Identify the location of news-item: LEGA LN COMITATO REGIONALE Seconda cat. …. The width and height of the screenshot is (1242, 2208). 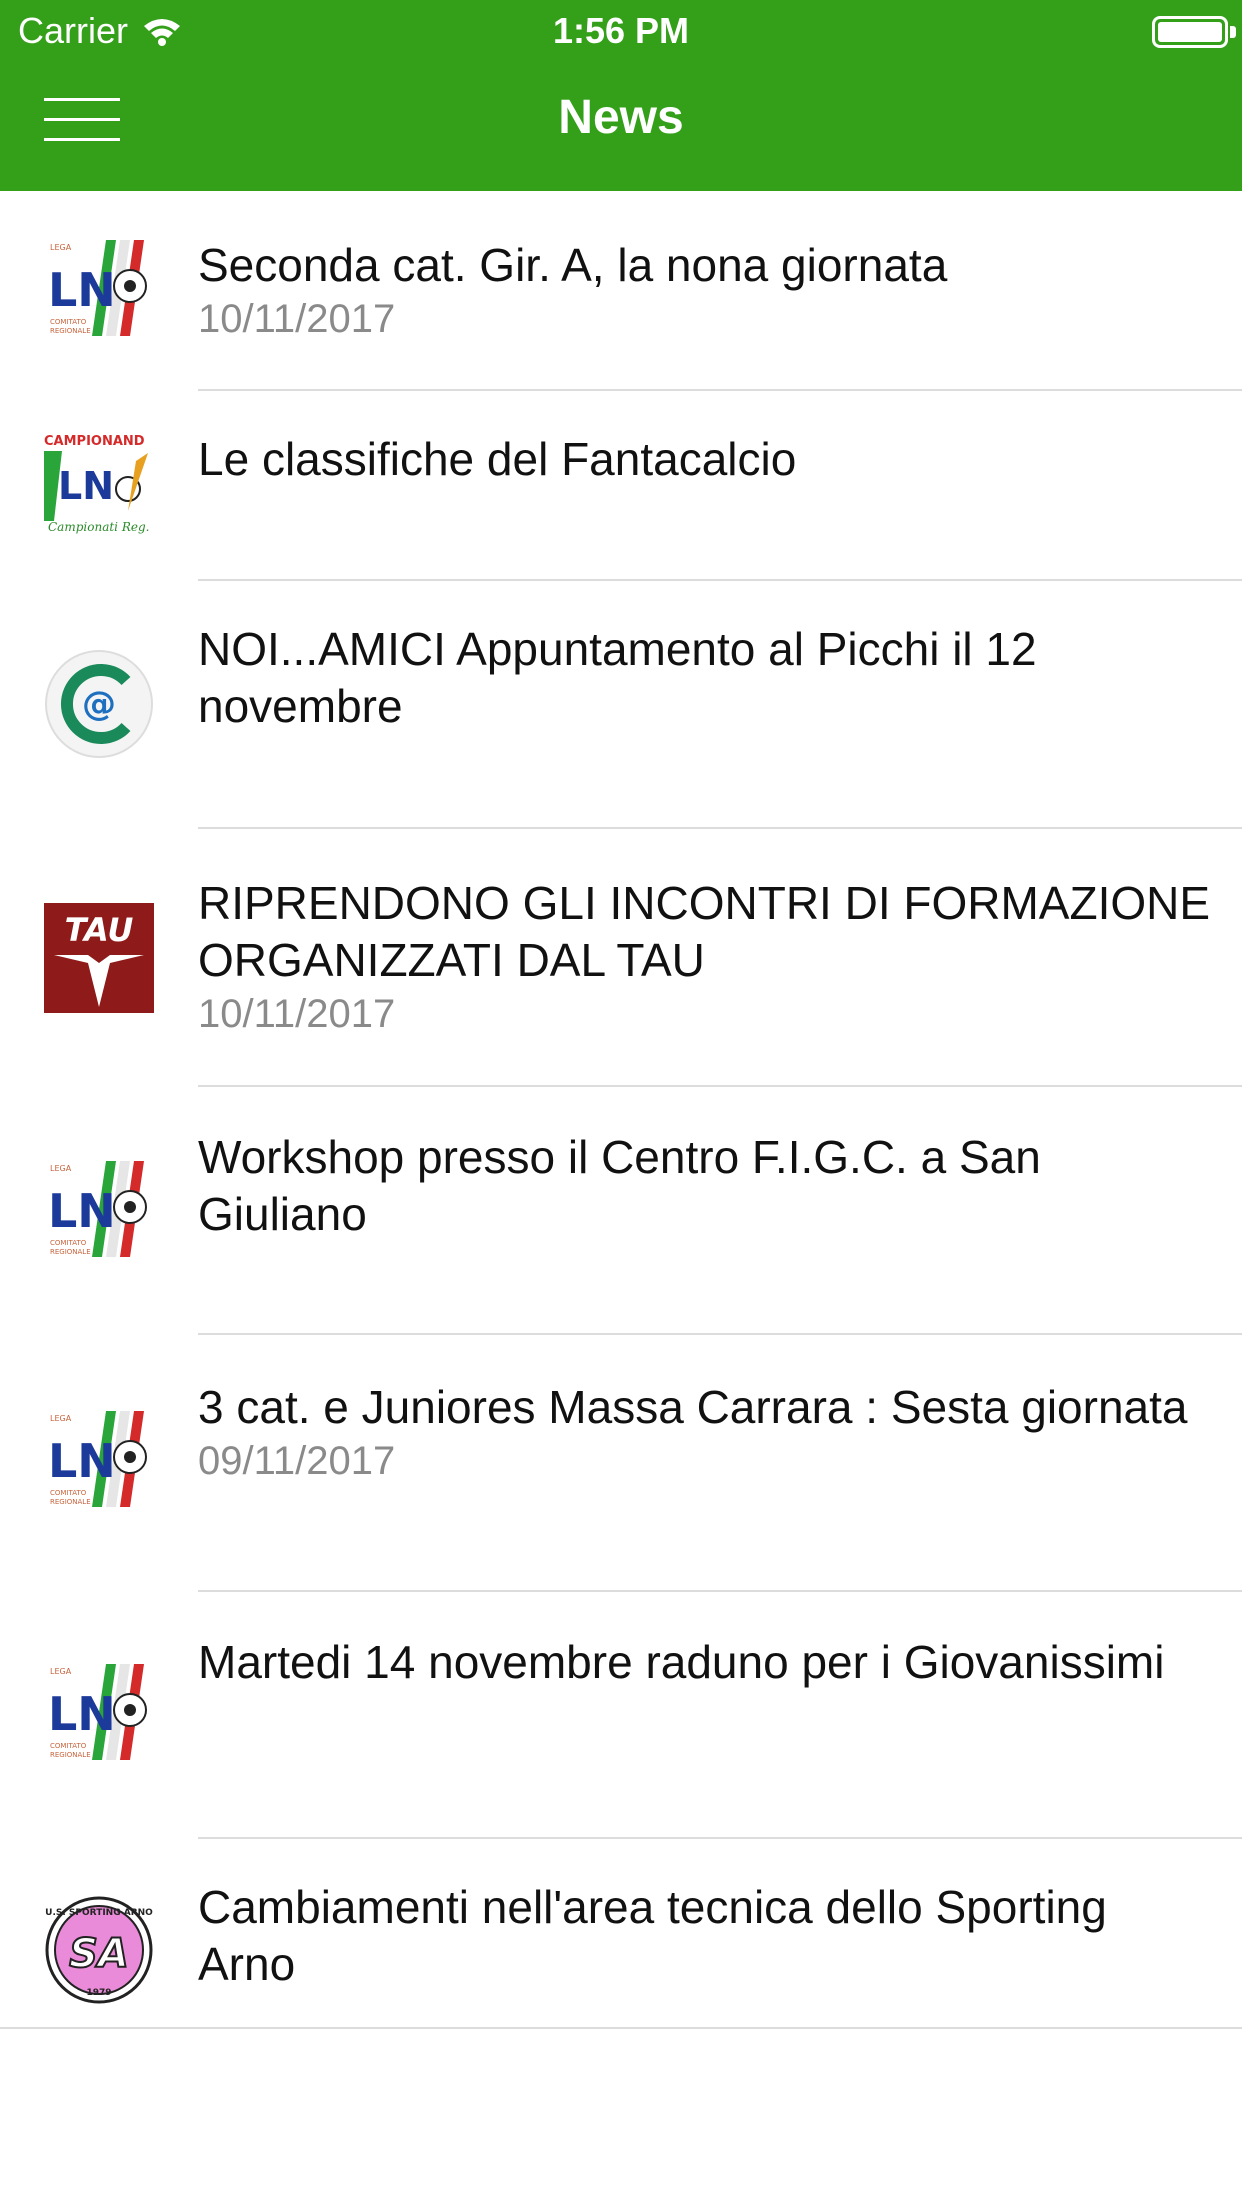
(621, 291).